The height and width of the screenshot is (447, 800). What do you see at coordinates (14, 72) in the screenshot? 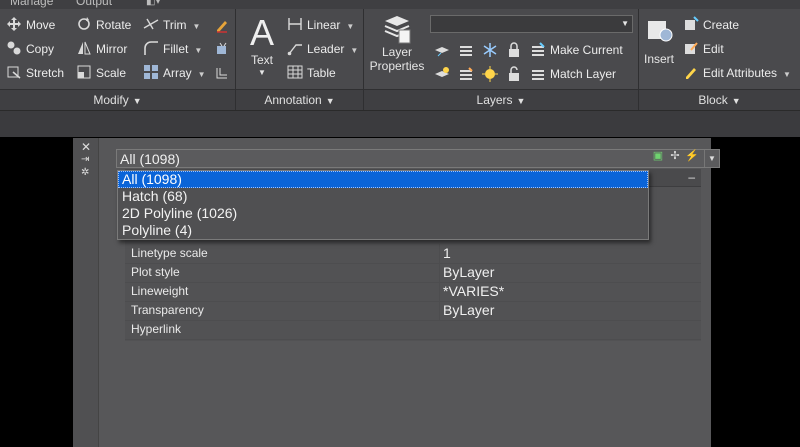
I see `stretch-icon` at bounding box center [14, 72].